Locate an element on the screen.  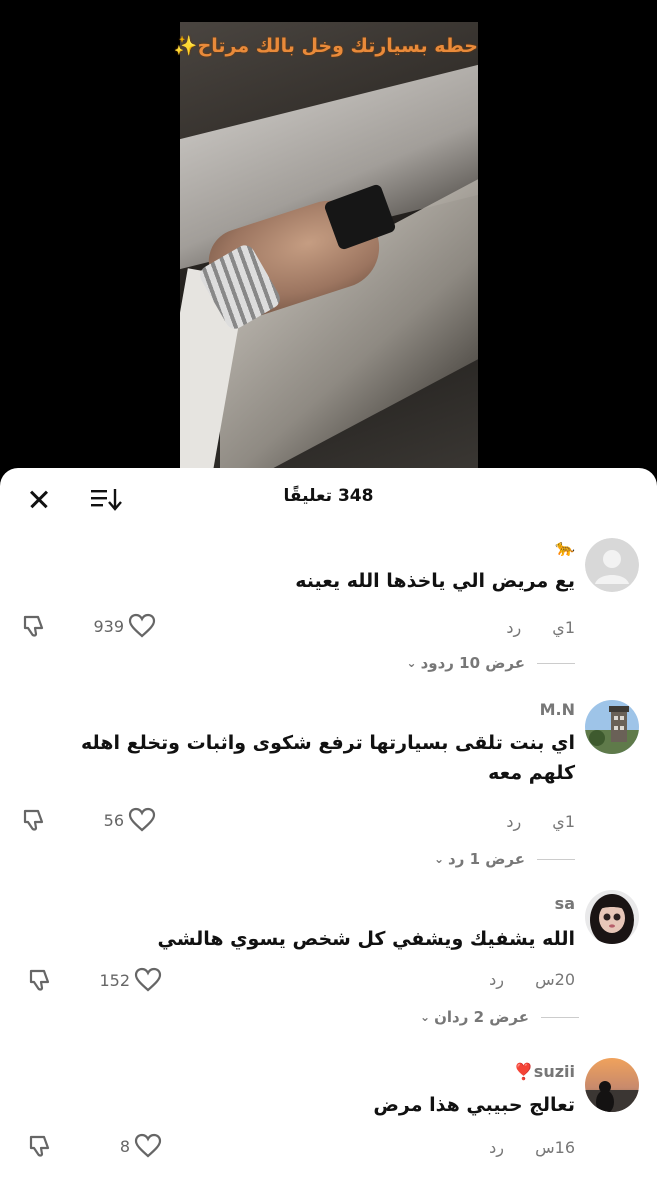
like-controls: 939 is located at coordinates (88, 626).